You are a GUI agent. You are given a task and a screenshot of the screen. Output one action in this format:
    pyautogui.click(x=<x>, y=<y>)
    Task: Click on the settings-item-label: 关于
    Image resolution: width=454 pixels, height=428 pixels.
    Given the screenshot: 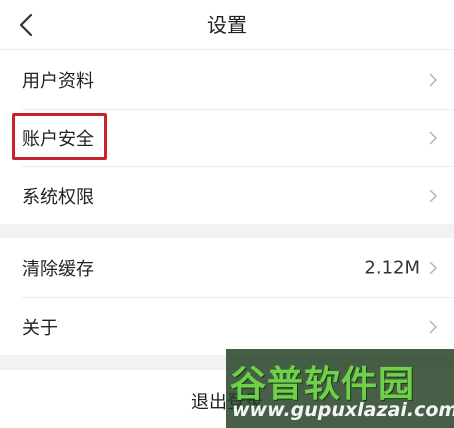 What is the action you would take?
    pyautogui.click(x=40, y=328)
    